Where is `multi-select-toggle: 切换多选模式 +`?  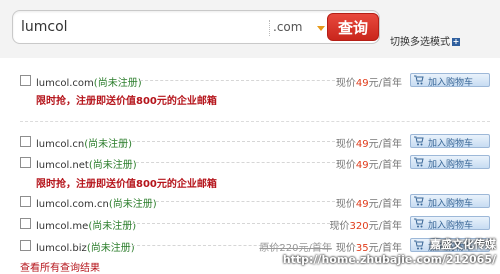
multi-select-toggle: 切换多选模式 + is located at coordinates (425, 40).